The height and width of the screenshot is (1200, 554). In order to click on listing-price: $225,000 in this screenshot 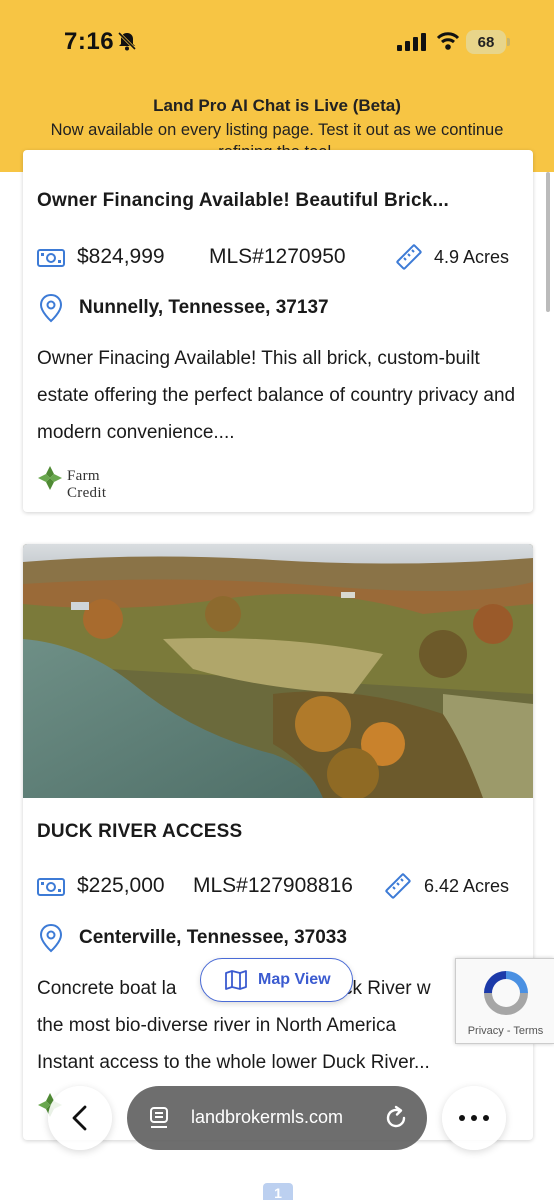, I will do `click(121, 885)`.